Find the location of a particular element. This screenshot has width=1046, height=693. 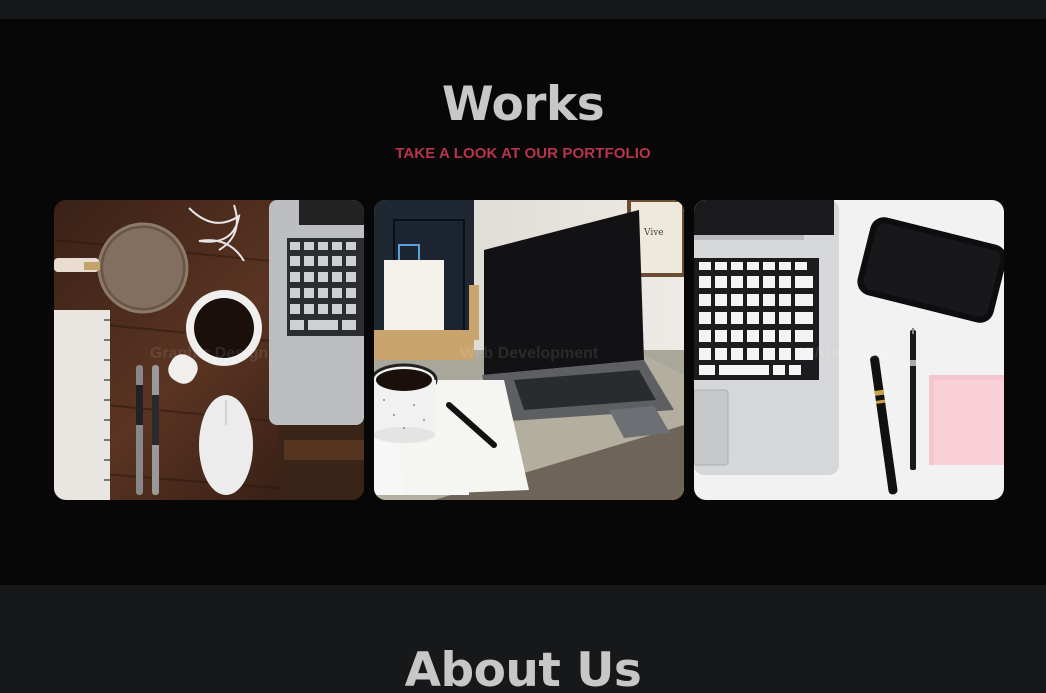

portfolio-card-2-label: Web Development is located at coordinates (529, 353).